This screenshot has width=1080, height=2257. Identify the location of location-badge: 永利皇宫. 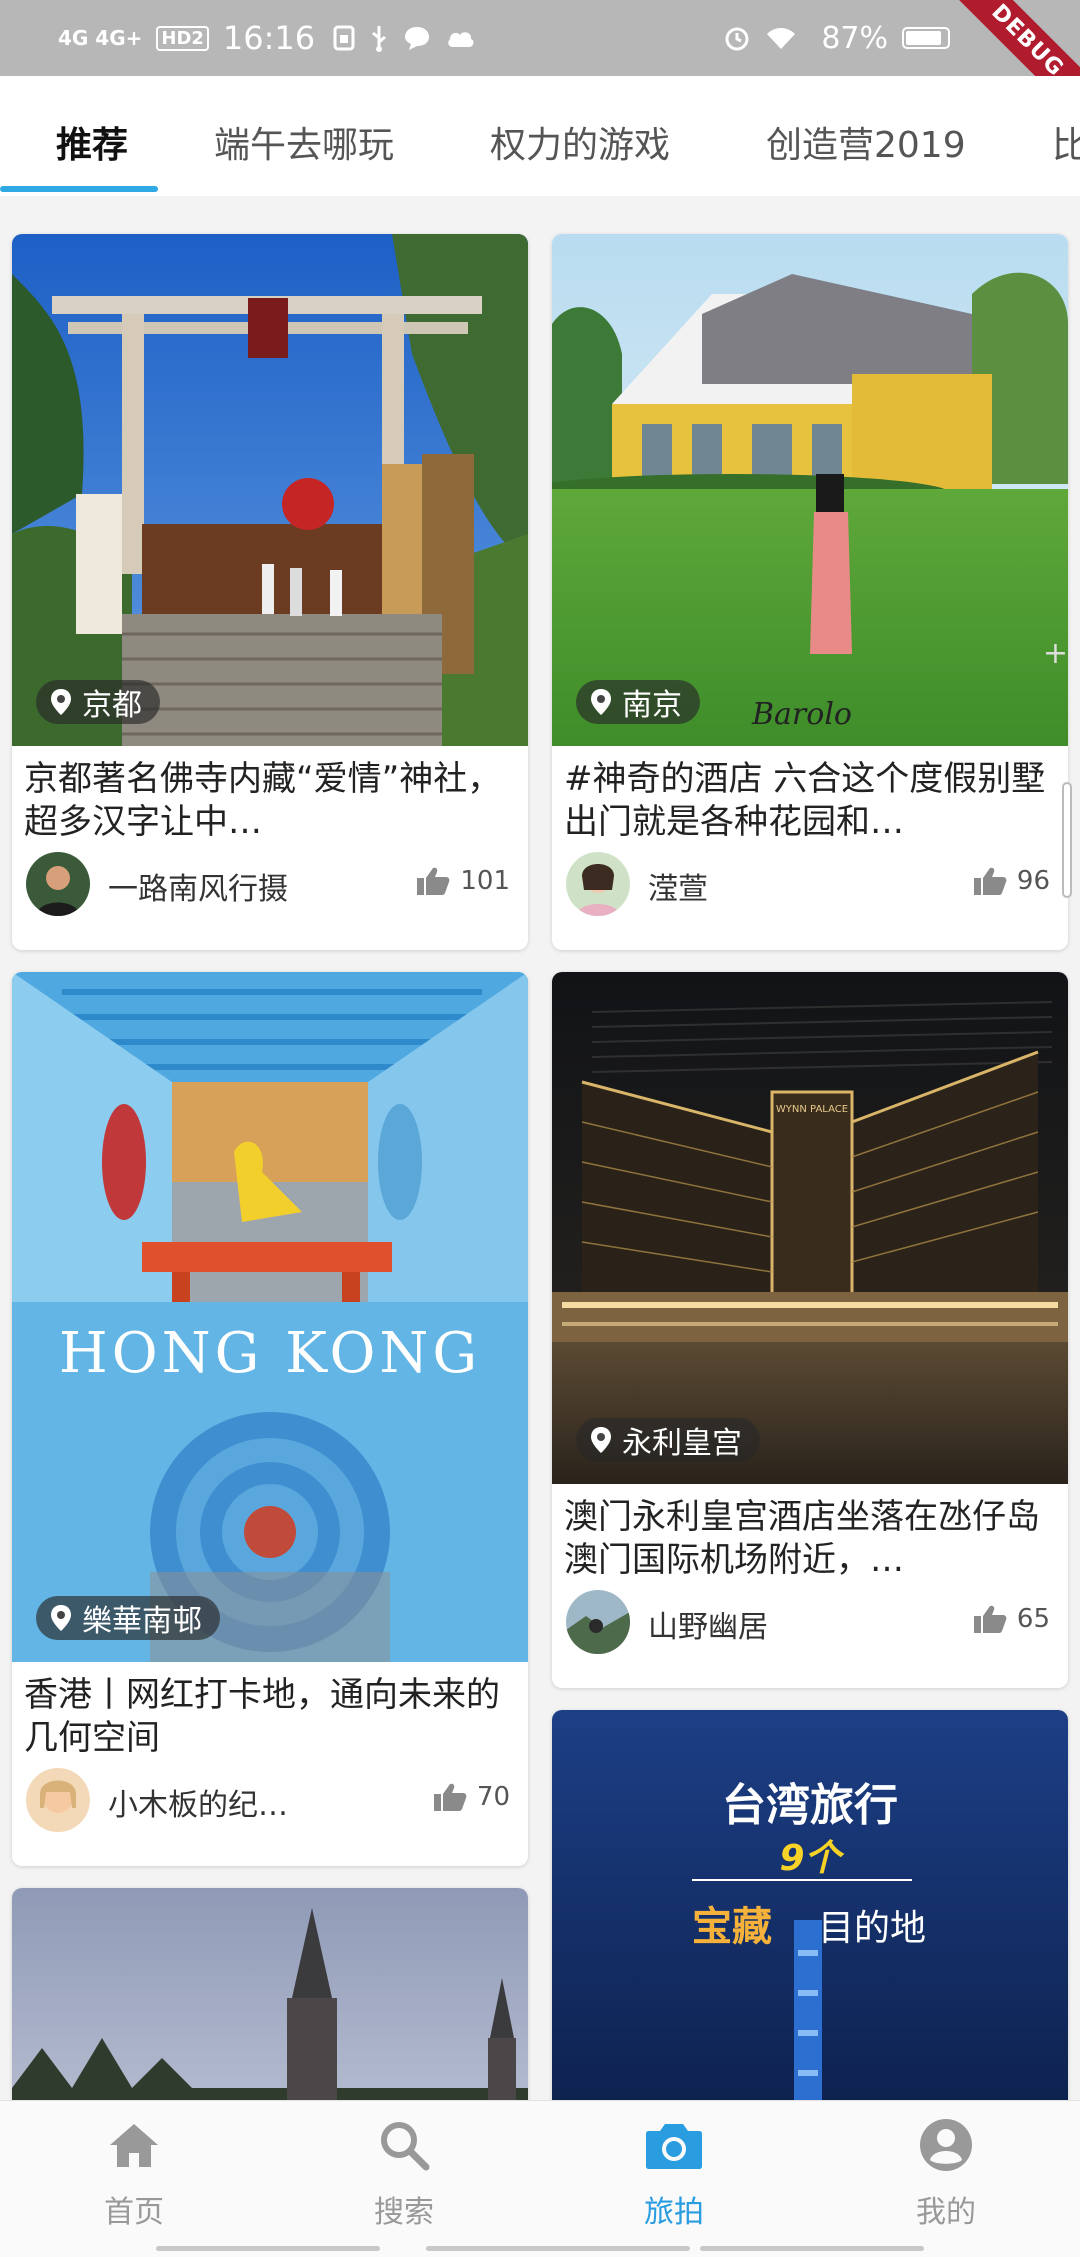
(668, 1440).